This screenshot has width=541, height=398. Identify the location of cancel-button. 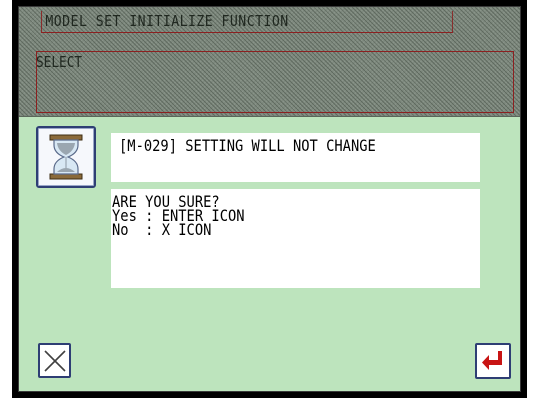
(54, 360).